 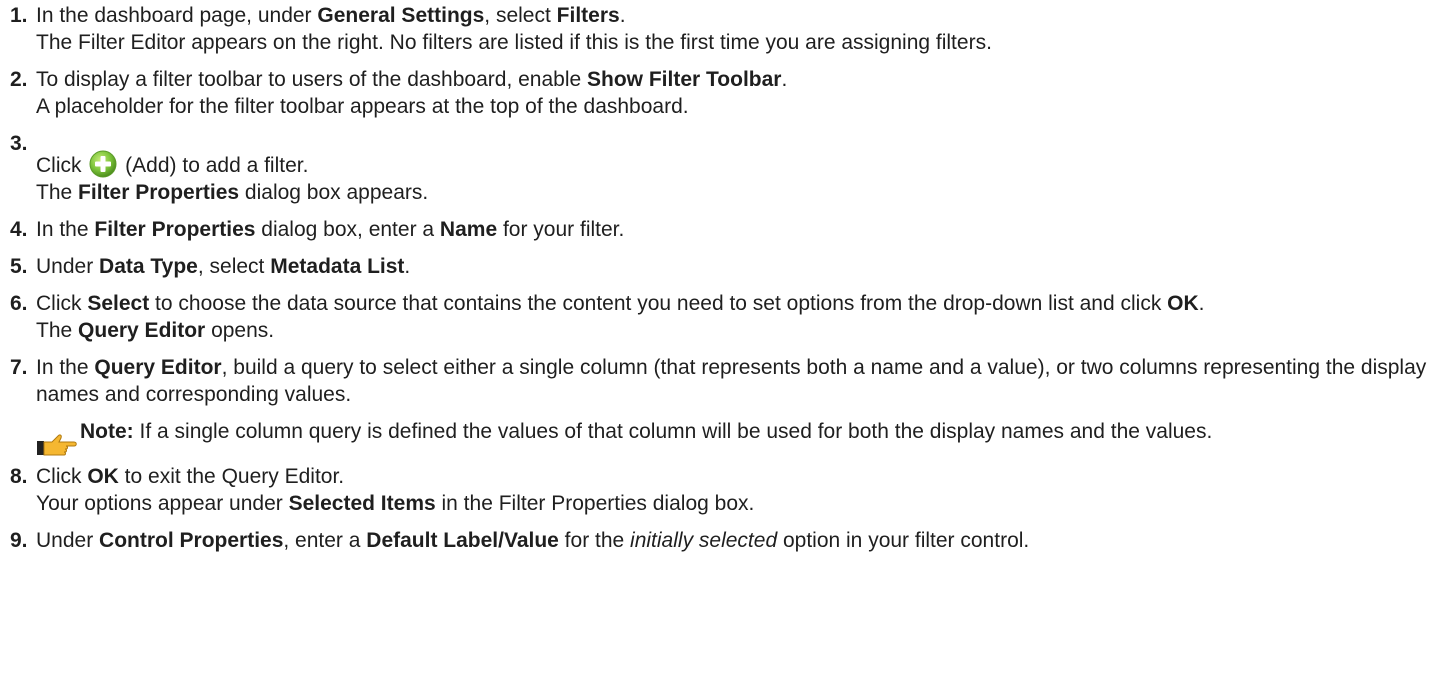 What do you see at coordinates (57, 445) in the screenshot?
I see `pointing-hand-icon` at bounding box center [57, 445].